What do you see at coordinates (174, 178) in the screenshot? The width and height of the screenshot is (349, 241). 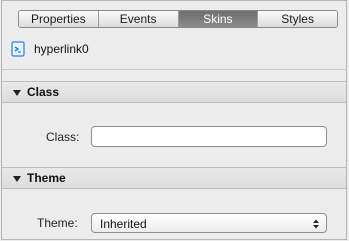 I see `theme-section-header: Theme` at bounding box center [174, 178].